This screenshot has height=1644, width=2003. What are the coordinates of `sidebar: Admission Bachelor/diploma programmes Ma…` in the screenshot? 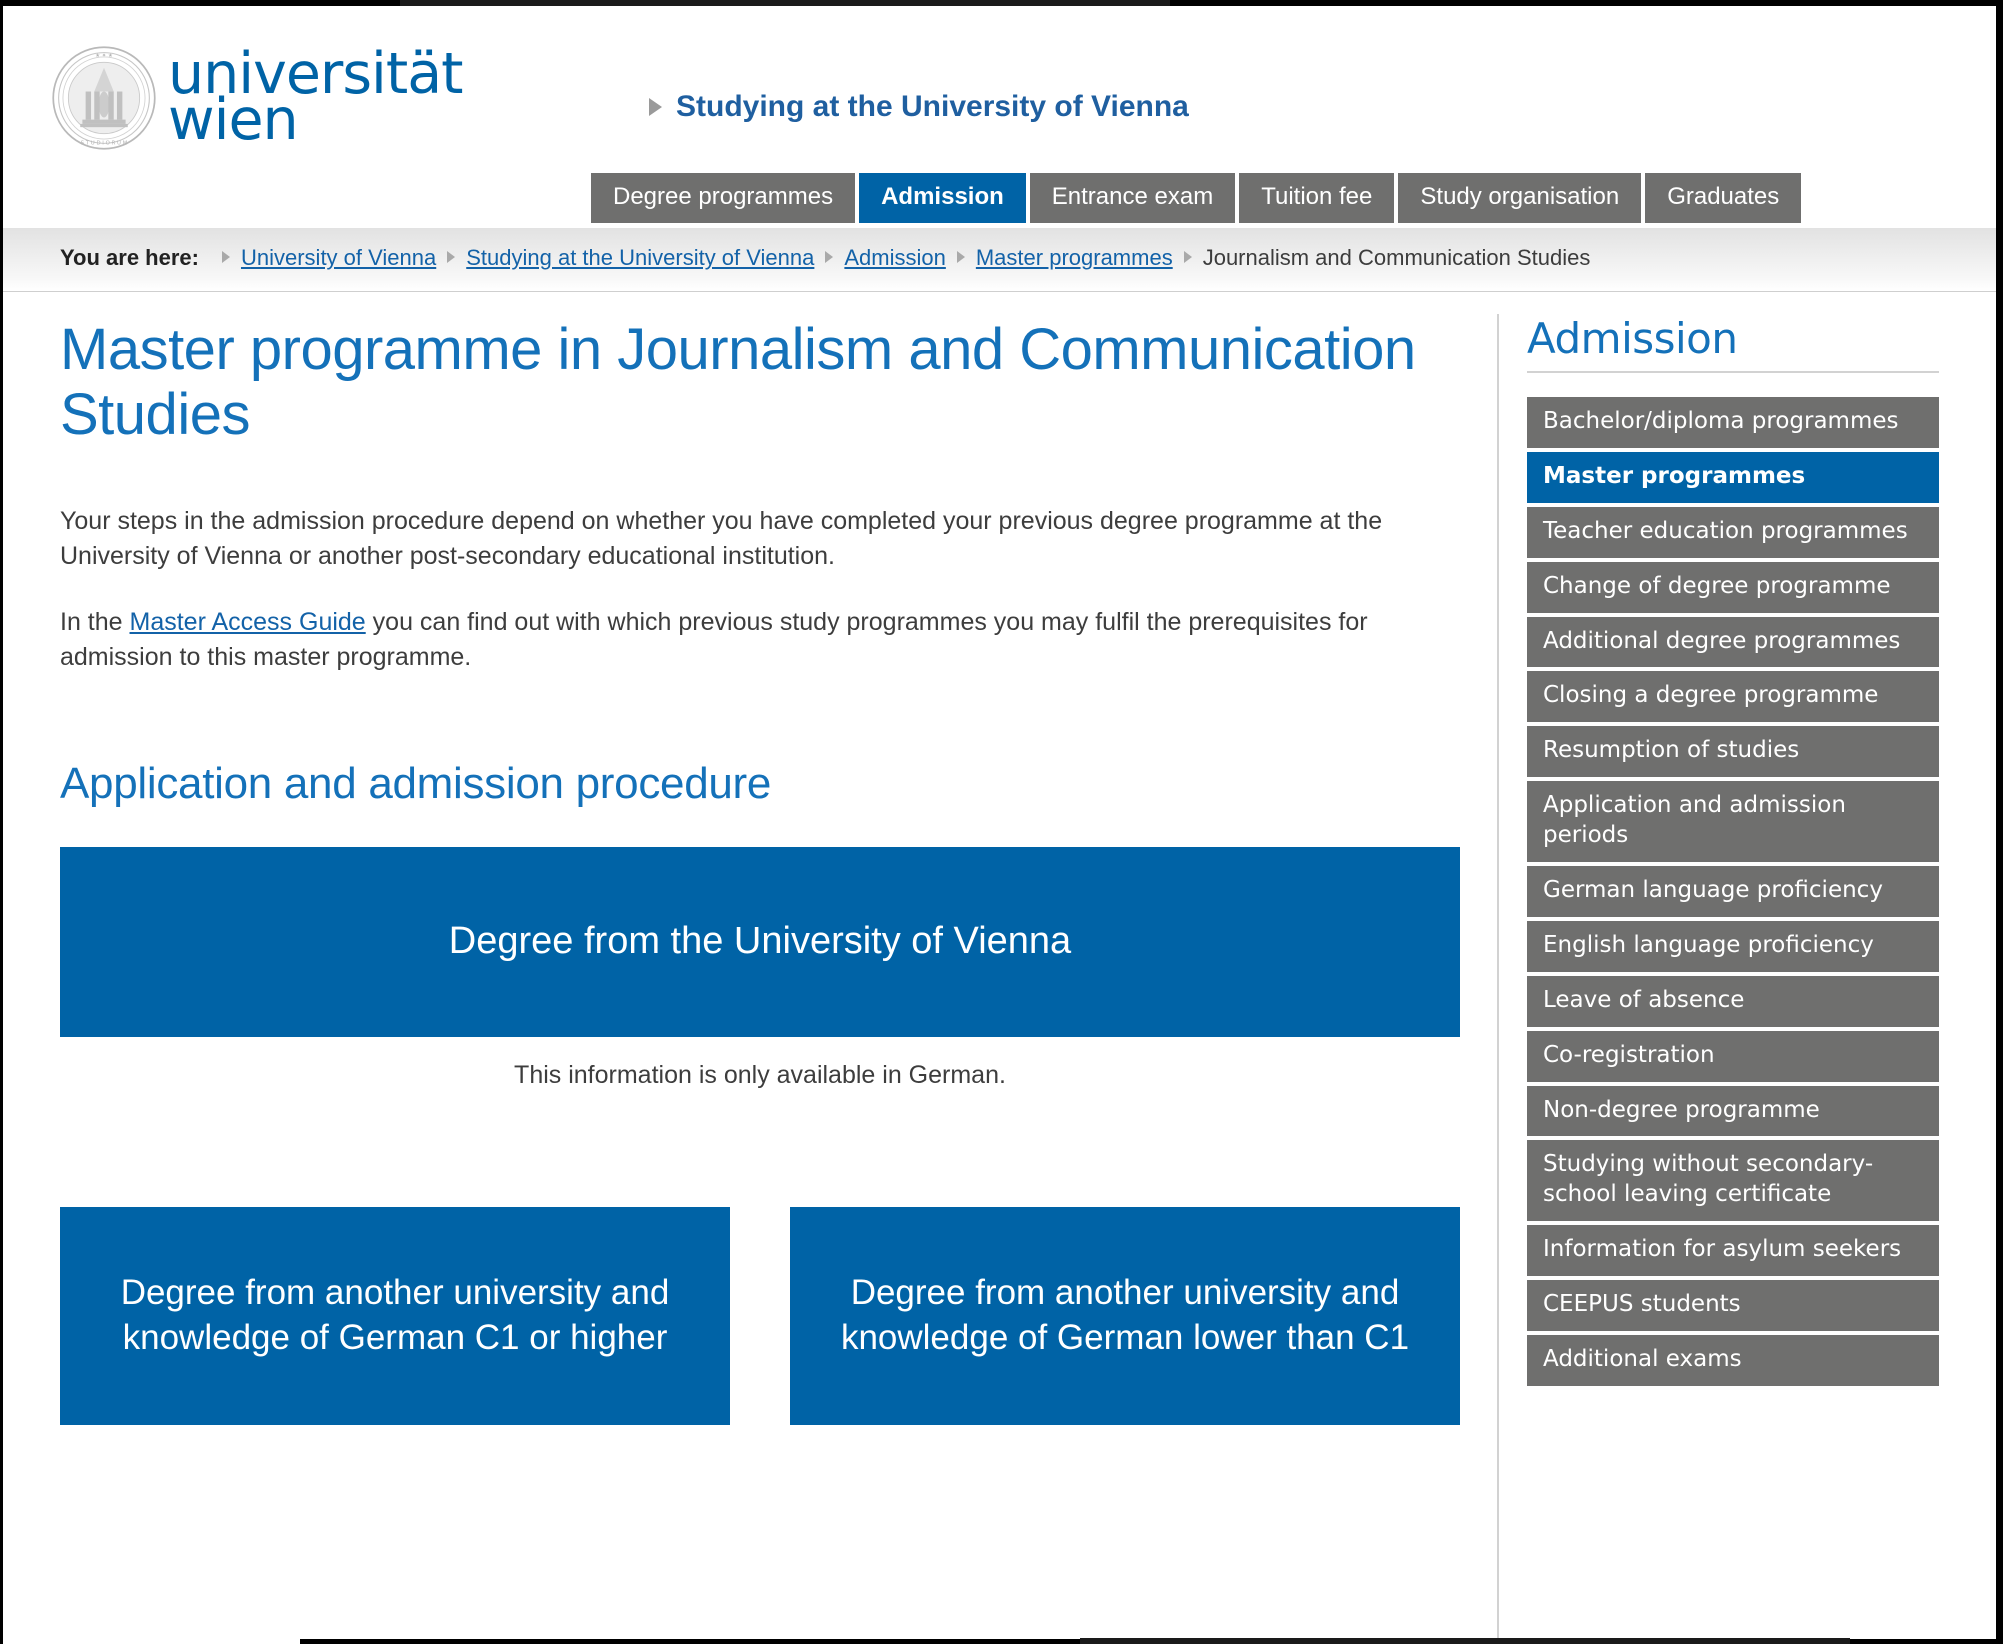 It's located at (1733, 852).